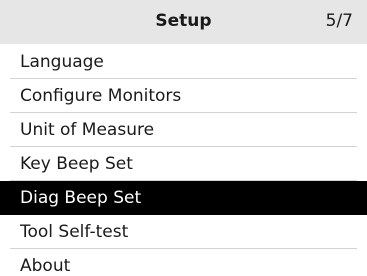 The width and height of the screenshot is (367, 276). I want to click on menu-item-unit-of-measure: Unit of Measure, so click(183, 130).